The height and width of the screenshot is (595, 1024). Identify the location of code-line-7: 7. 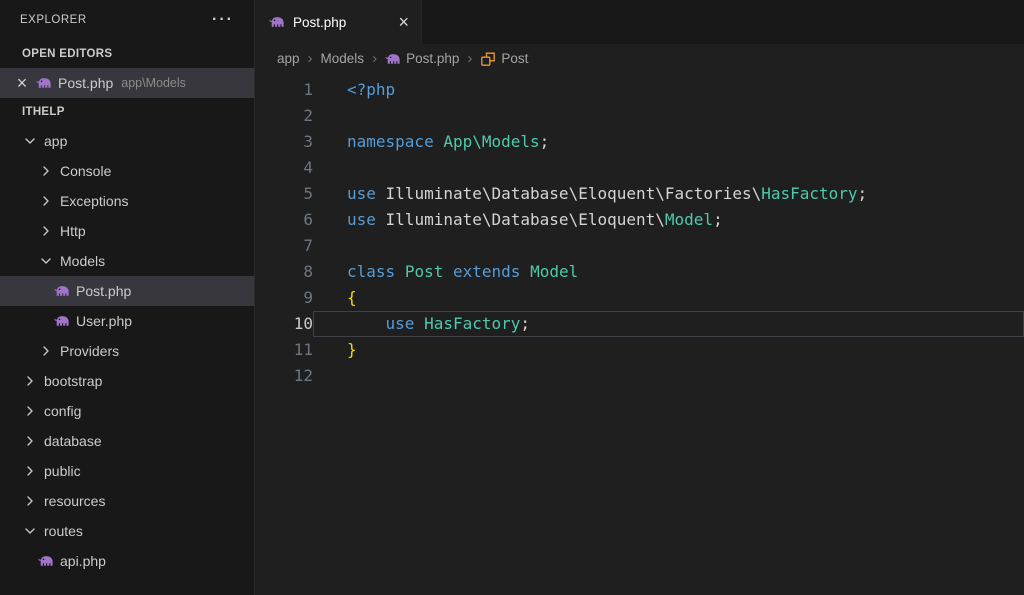
(639, 246).